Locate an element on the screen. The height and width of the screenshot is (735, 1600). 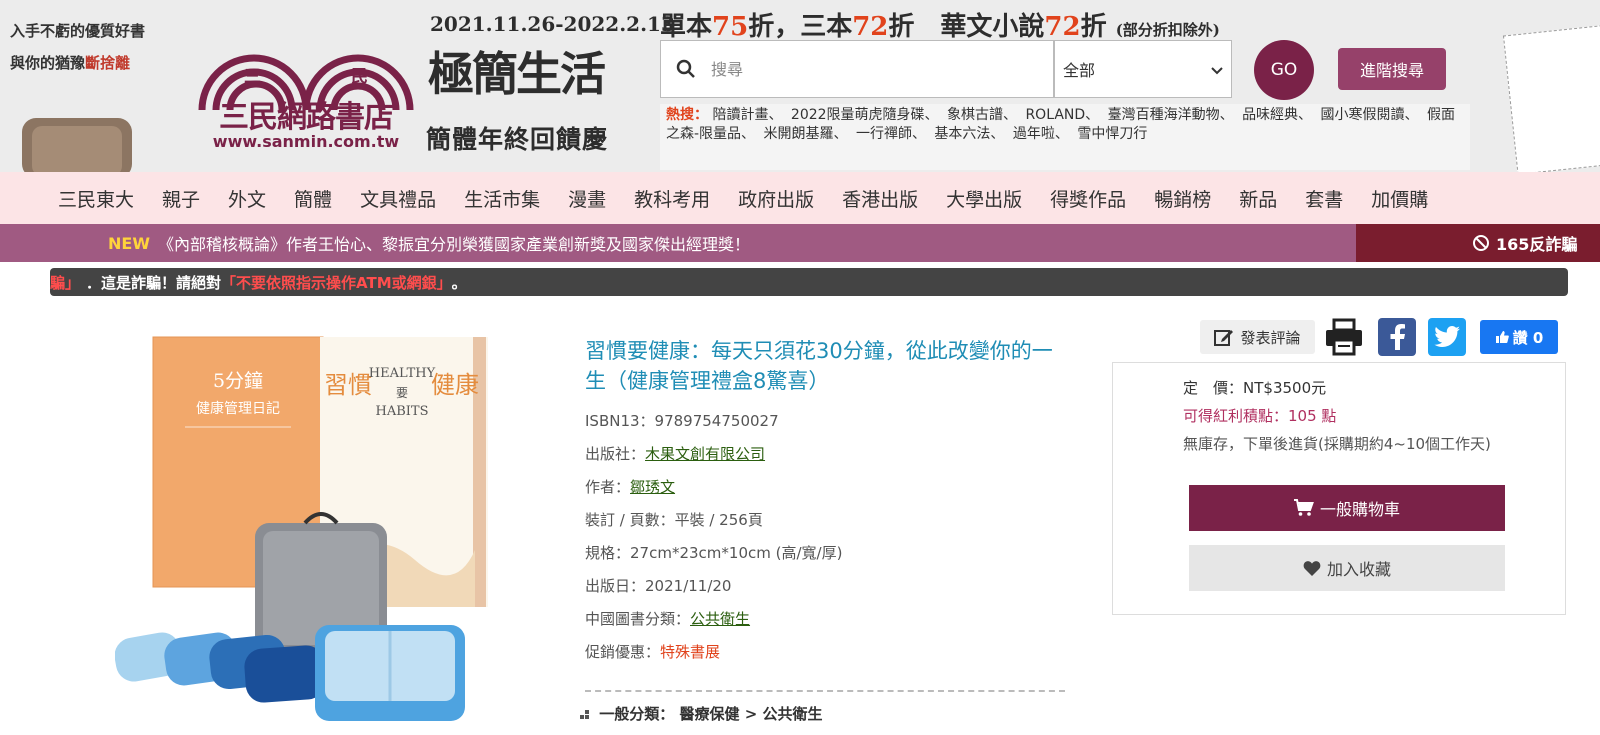
promo-date: 2021.11.26-2022.2.13 is located at coordinates (552, 24).